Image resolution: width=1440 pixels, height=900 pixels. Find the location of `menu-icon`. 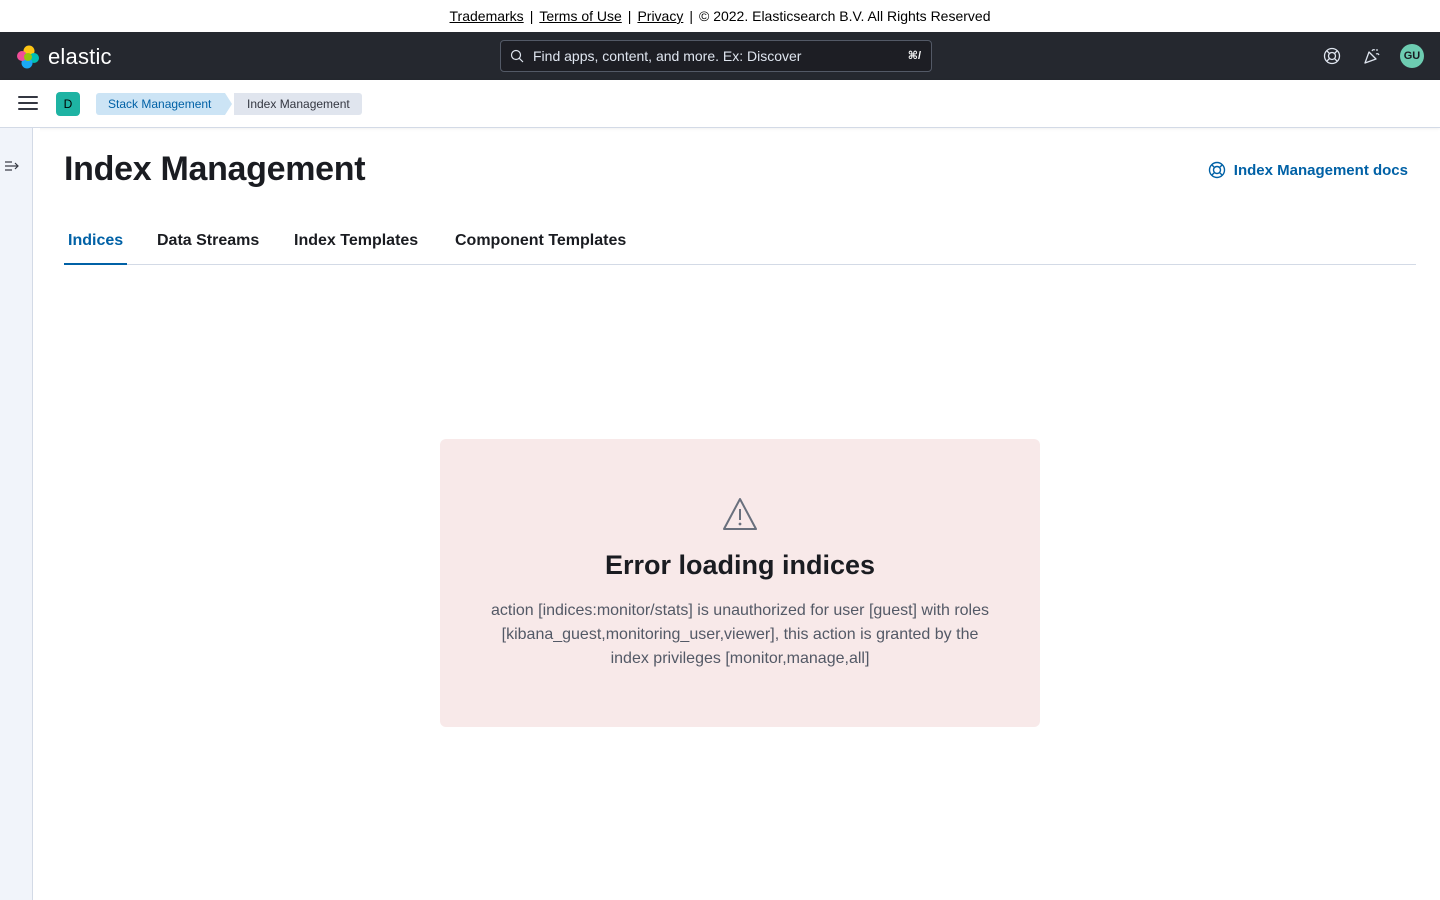

menu-icon is located at coordinates (28, 104).